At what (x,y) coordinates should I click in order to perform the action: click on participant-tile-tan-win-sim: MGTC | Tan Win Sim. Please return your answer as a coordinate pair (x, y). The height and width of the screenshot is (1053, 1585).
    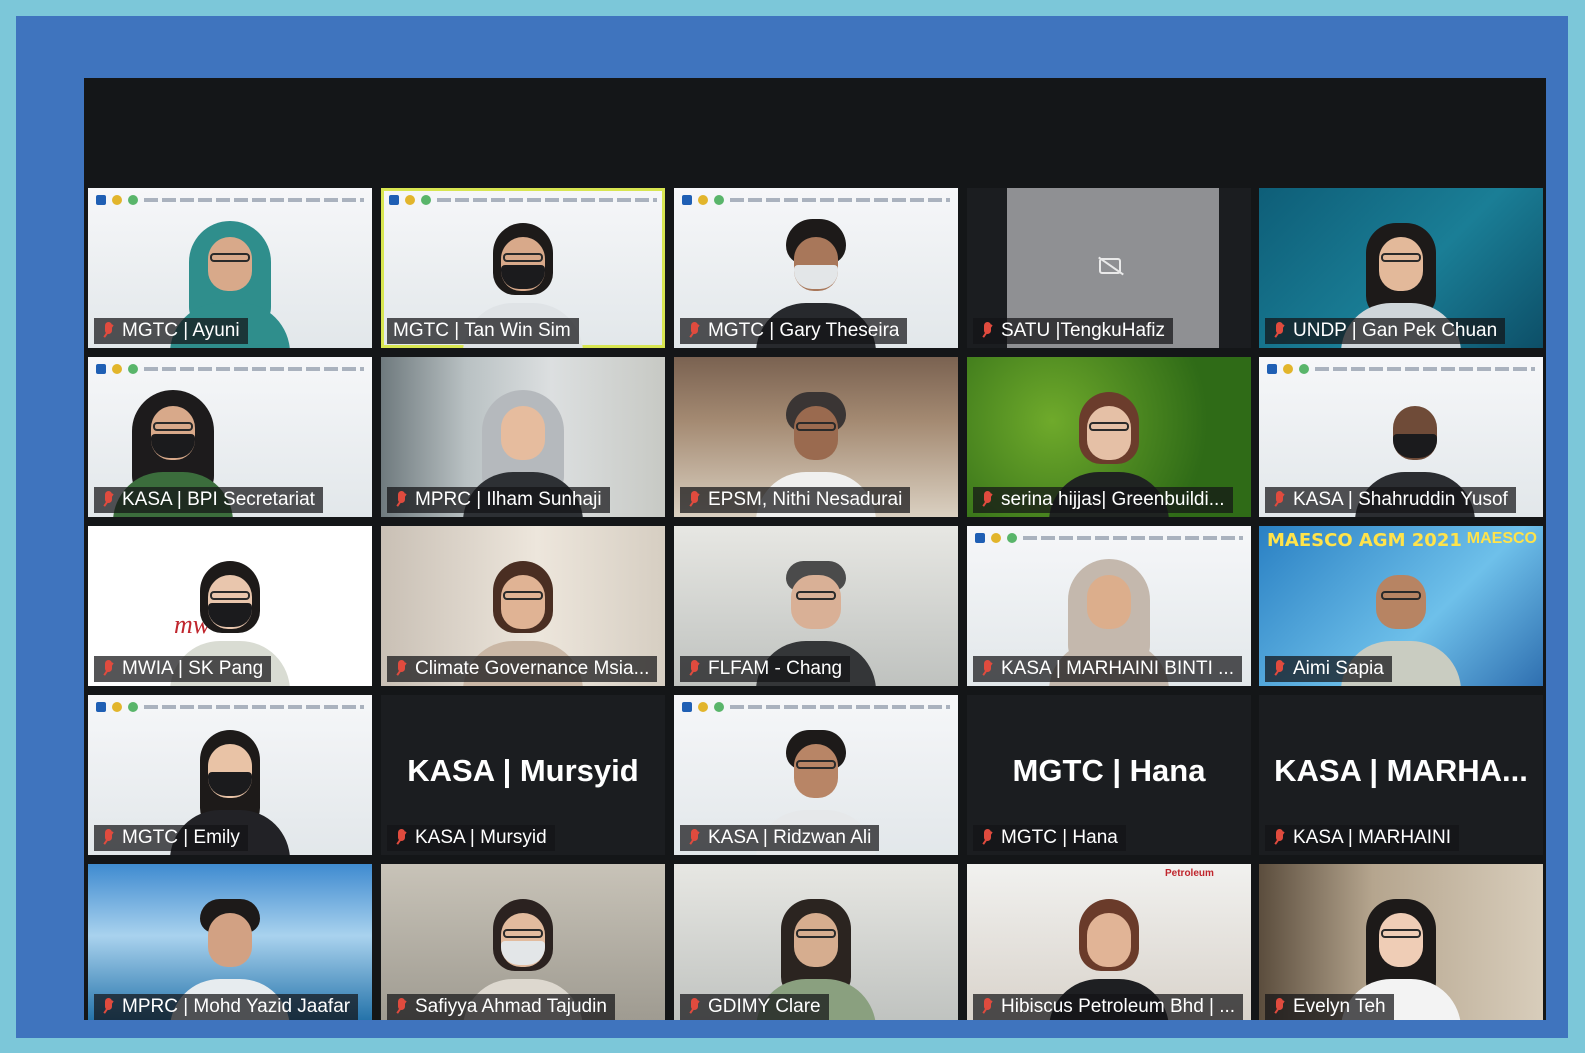
    Looking at the image, I should click on (523, 268).